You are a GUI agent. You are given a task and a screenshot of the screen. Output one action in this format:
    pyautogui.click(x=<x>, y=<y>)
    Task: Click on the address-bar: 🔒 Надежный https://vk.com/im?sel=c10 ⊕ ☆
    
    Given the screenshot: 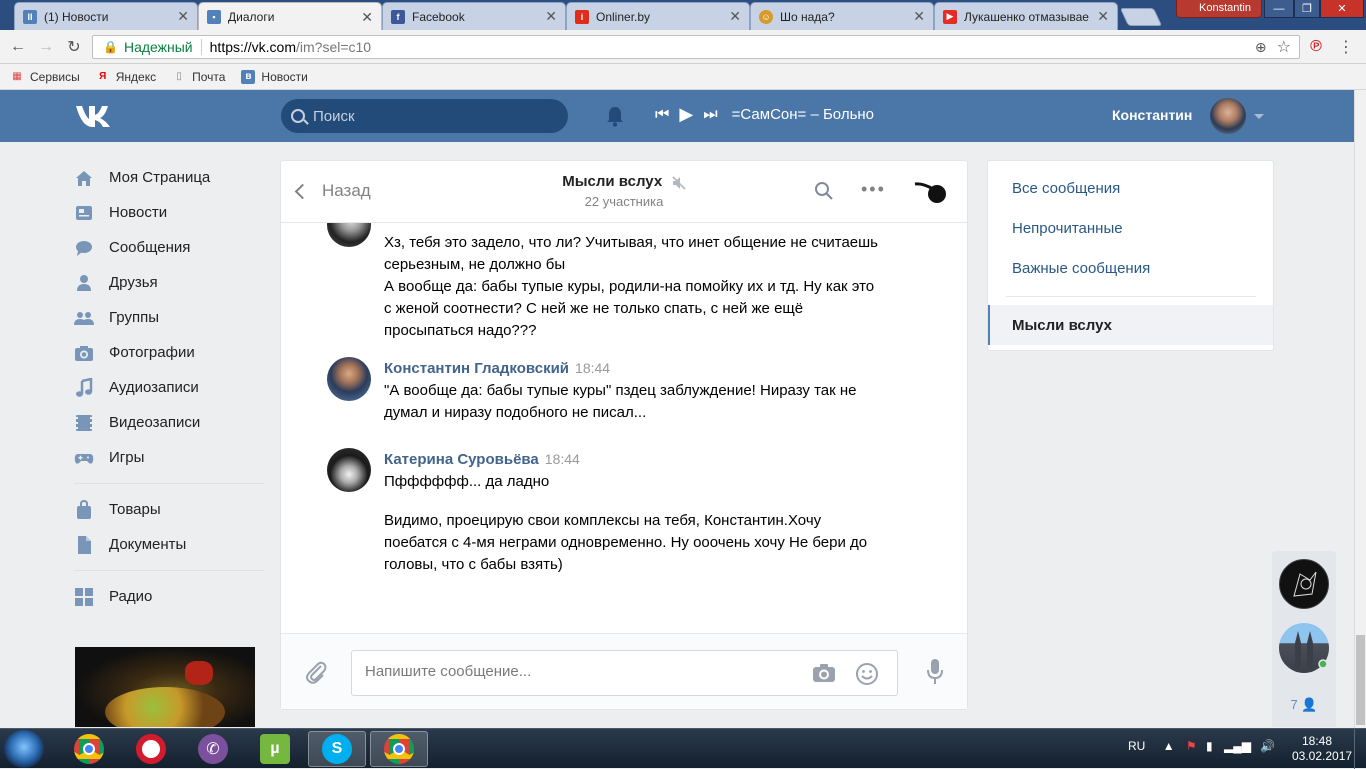 What is the action you would take?
    pyautogui.click(x=696, y=47)
    